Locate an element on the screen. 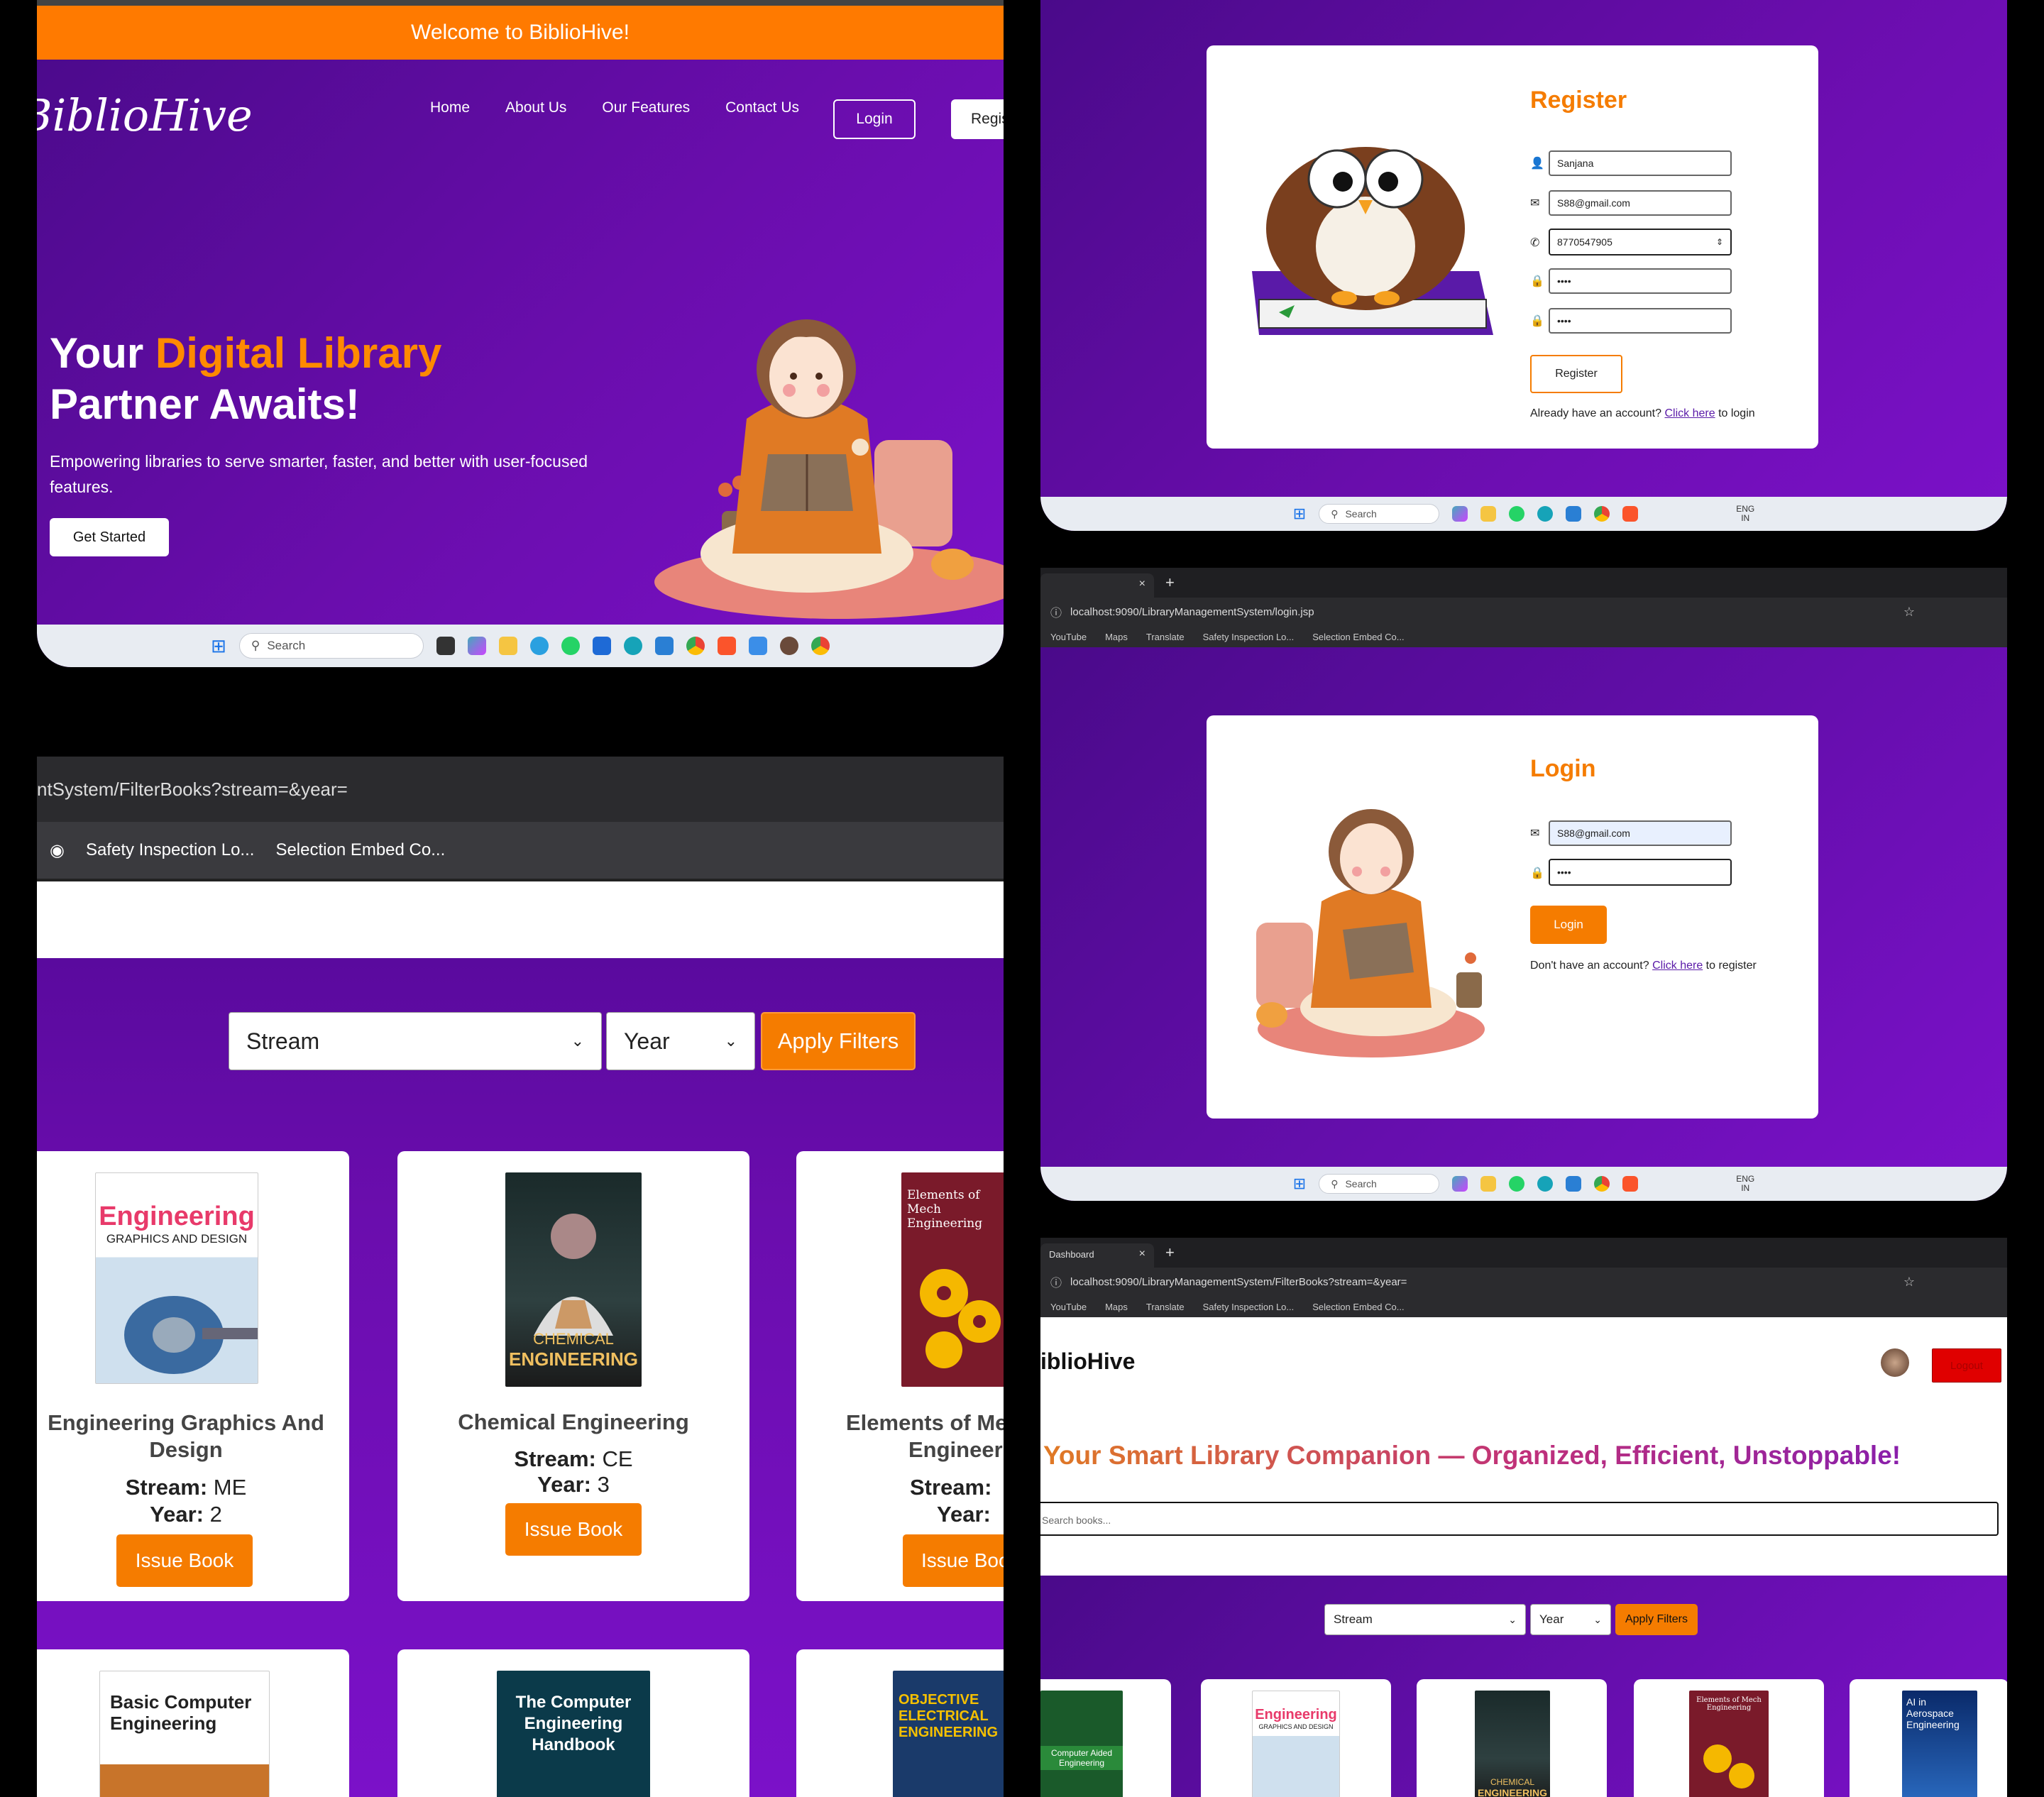 The width and height of the screenshot is (2044, 1797). nav-features: Our Features is located at coordinates (646, 107).